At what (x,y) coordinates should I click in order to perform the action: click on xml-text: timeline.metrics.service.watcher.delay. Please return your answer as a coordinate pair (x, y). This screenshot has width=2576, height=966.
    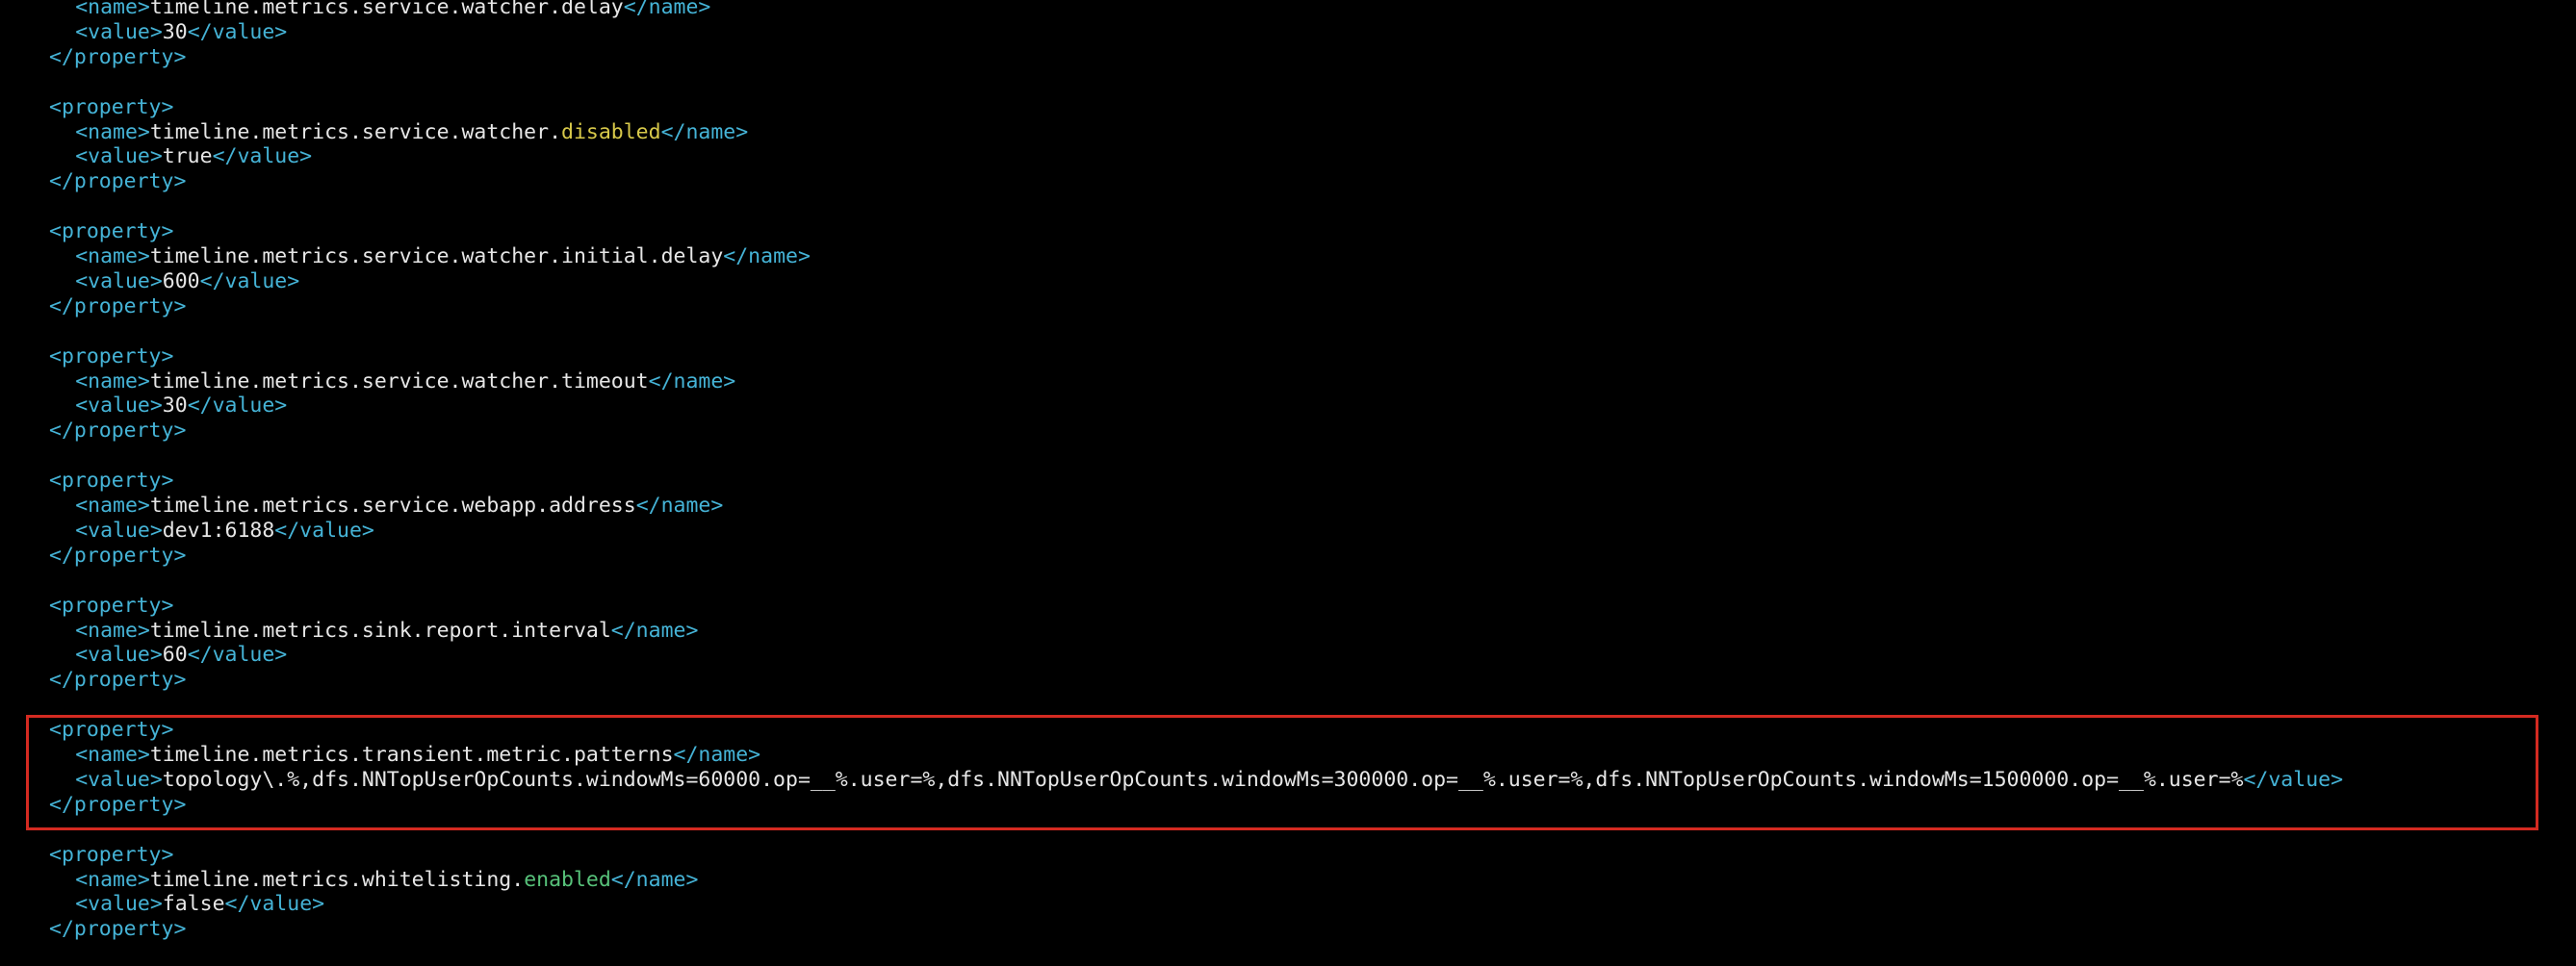
    Looking at the image, I should click on (386, 9).